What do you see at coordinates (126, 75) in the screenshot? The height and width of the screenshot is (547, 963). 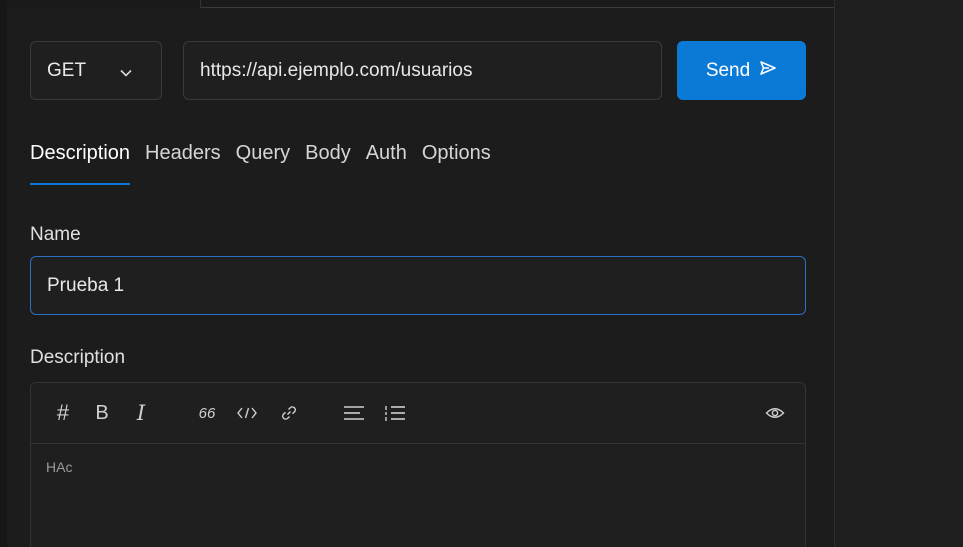 I see `chevron-down-icon` at bounding box center [126, 75].